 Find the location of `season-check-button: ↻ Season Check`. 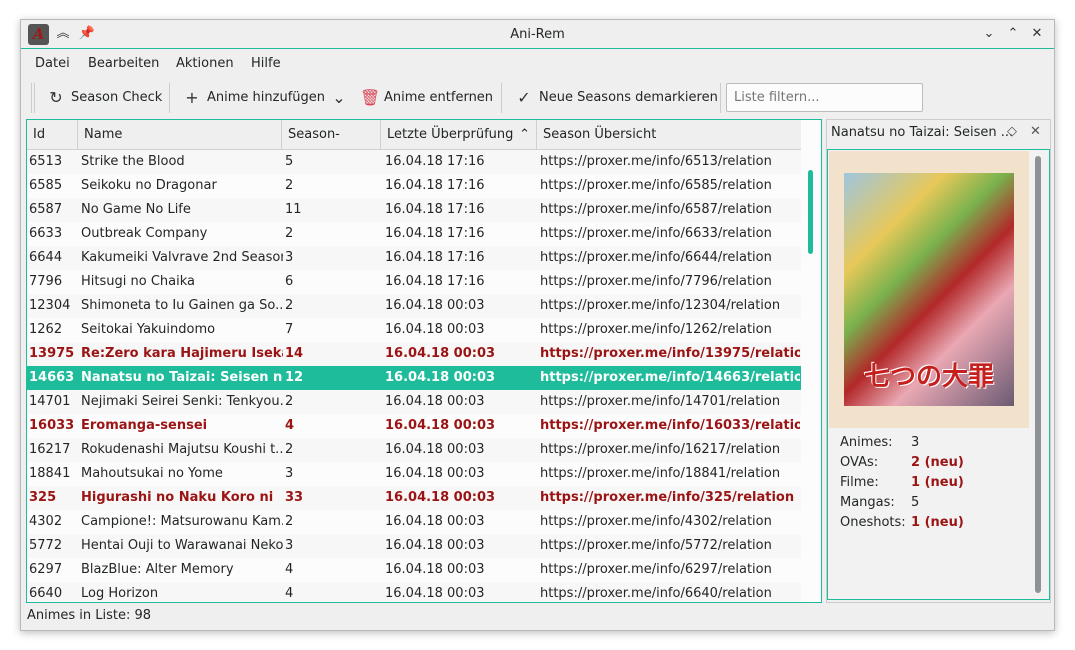

season-check-button: ↻ Season Check is located at coordinates (104, 97).